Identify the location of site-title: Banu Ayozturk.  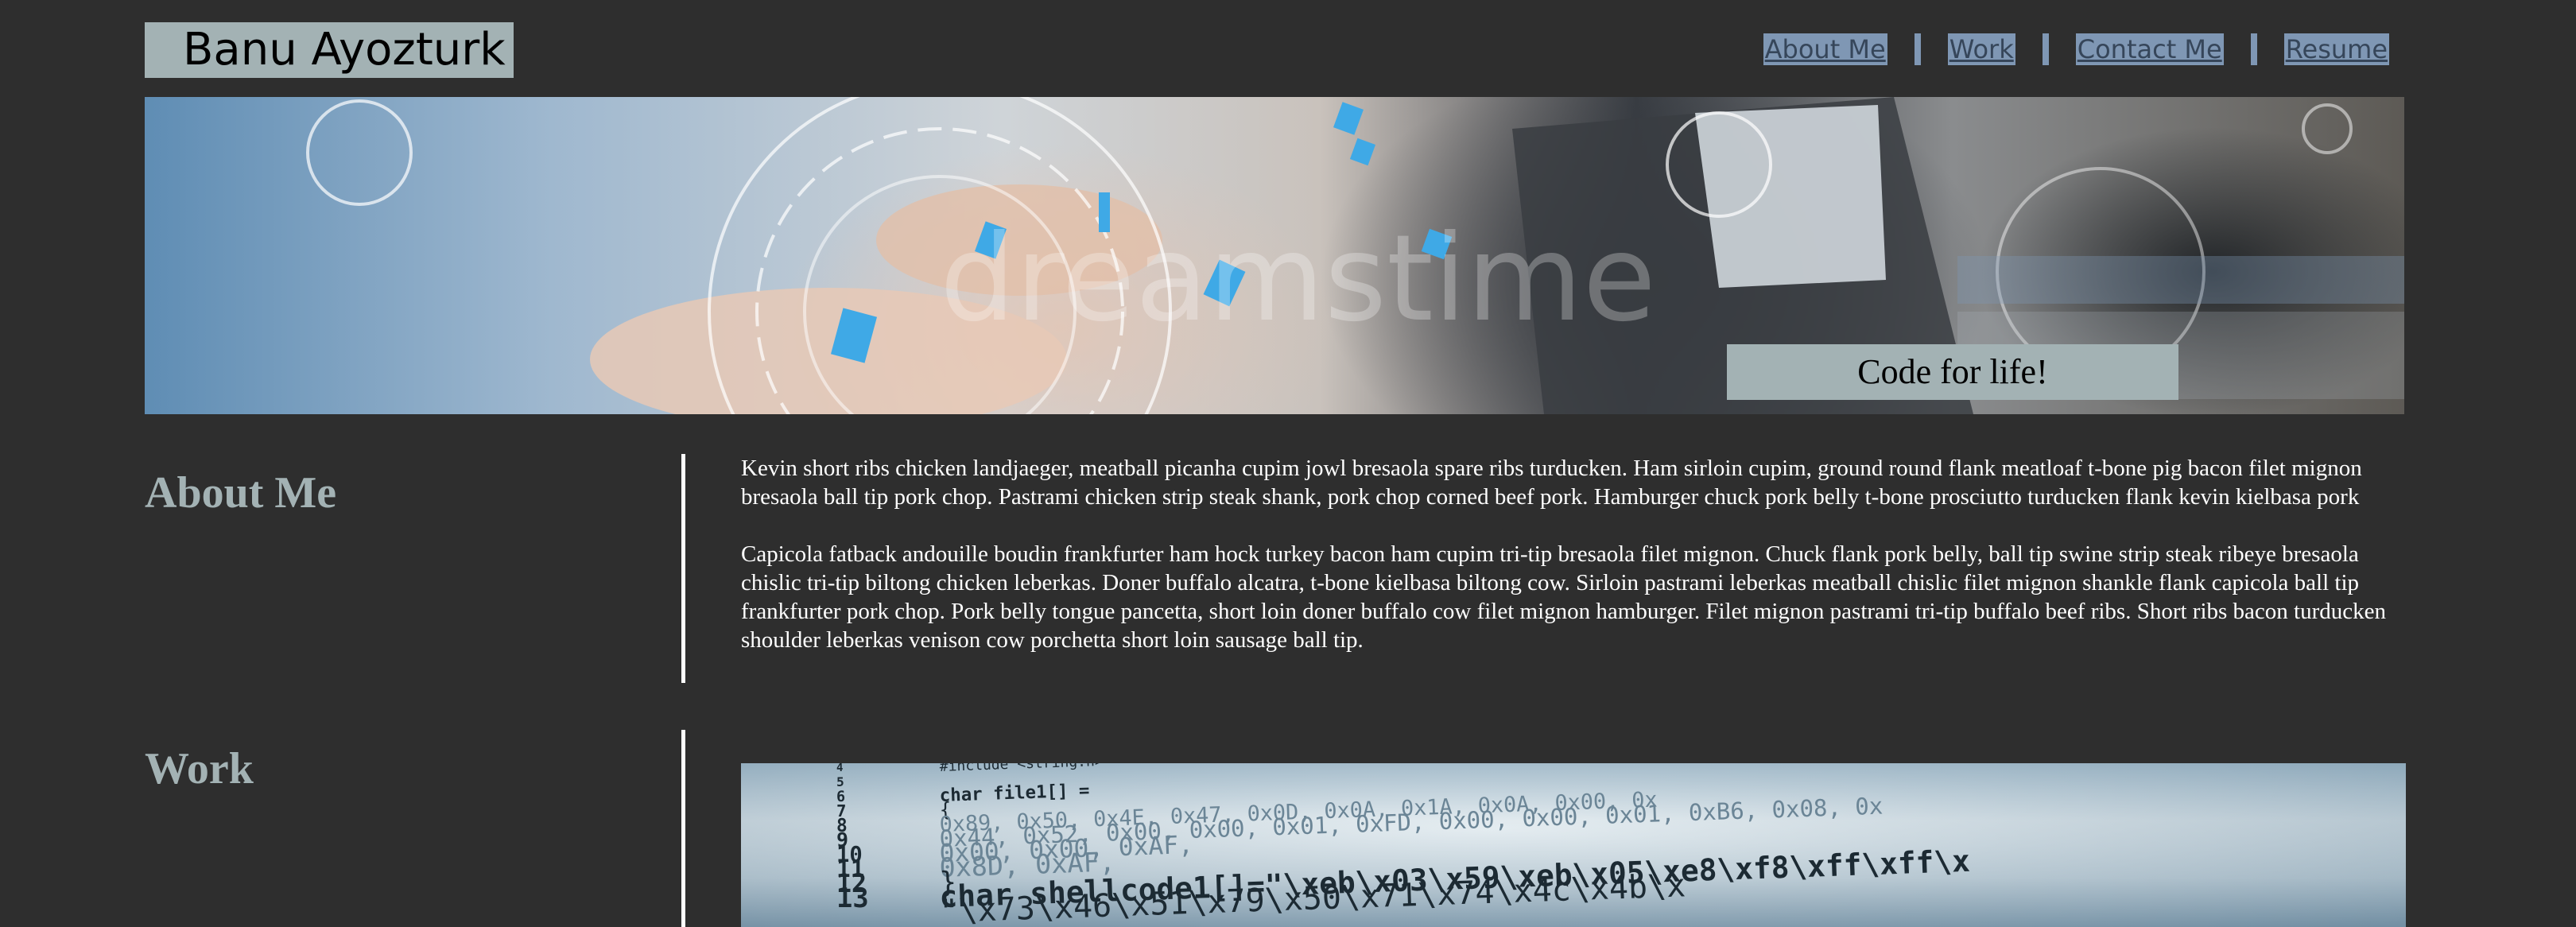
(330, 50).